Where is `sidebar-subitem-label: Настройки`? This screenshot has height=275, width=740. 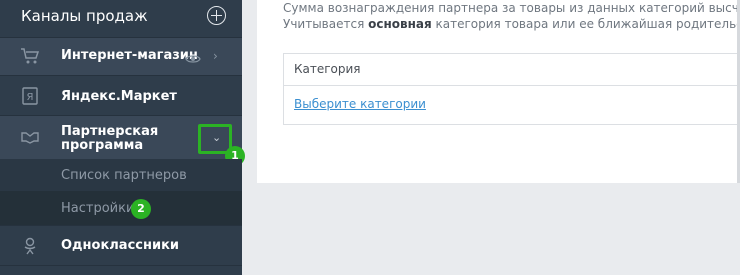 sidebar-subitem-label: Настройки is located at coordinates (98, 208).